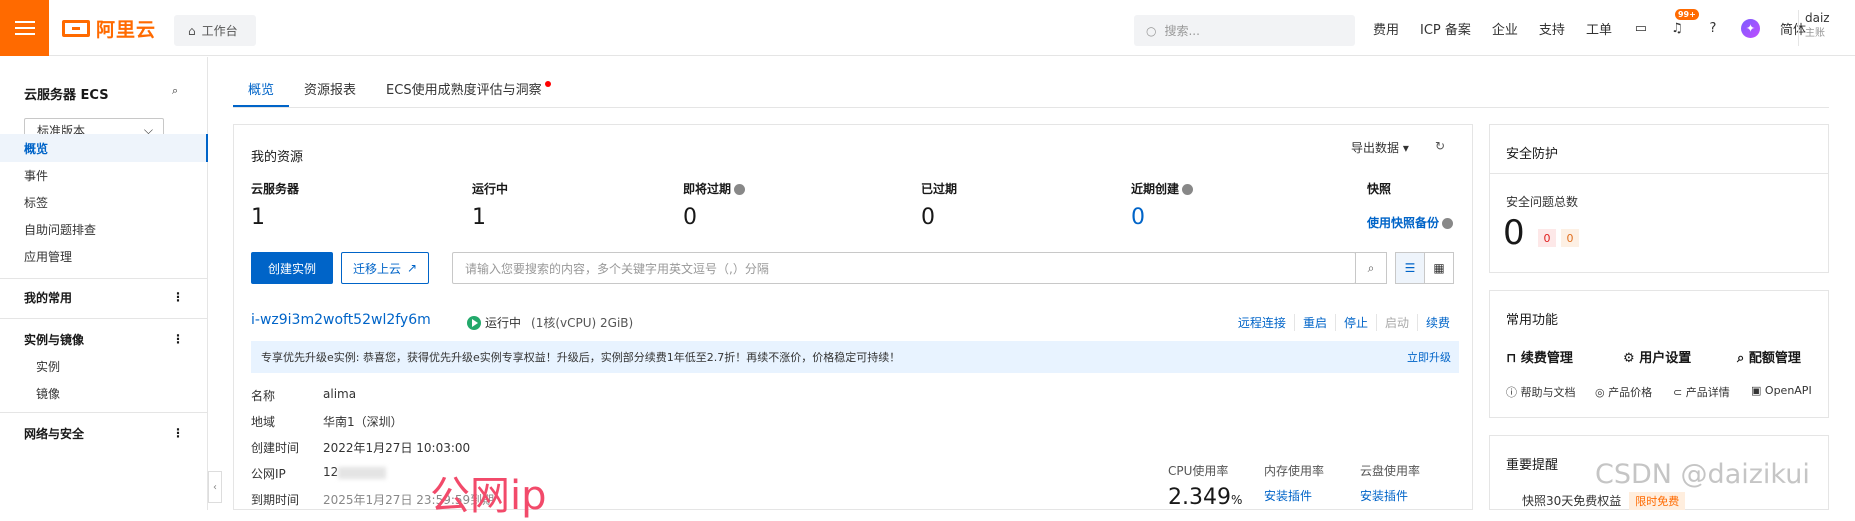 This screenshot has height=521, width=1855. I want to click on stat-expired: 已过期 0, so click(939, 205).